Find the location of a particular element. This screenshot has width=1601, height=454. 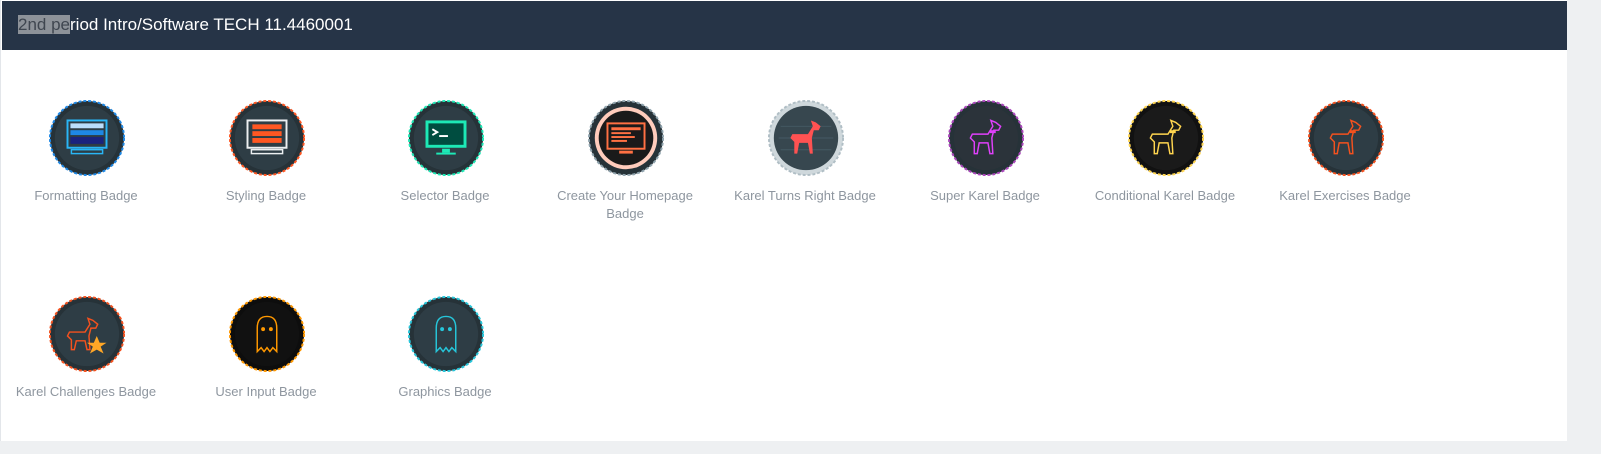

badge-styling: Styling Badge is located at coordinates (266, 174).